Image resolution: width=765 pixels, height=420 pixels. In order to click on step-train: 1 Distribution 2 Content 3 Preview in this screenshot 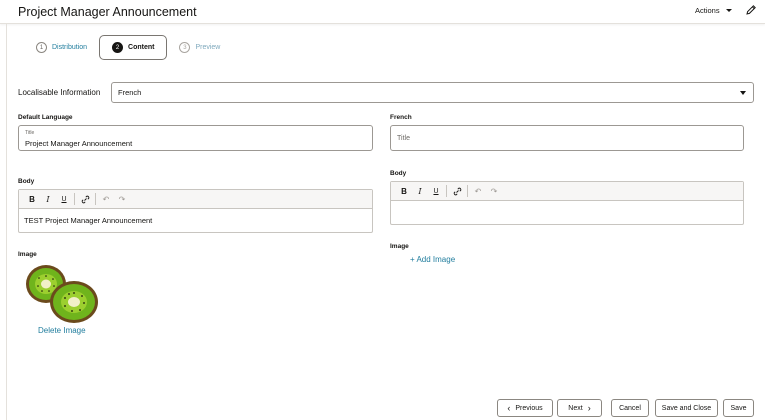, I will do `click(128, 47)`.